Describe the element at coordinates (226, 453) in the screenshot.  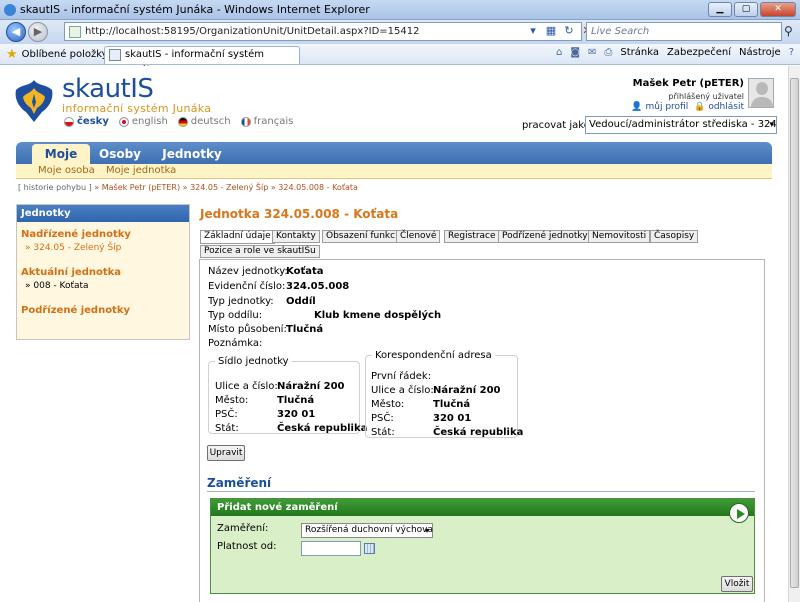
I see `edit-button: Upravit` at that location.